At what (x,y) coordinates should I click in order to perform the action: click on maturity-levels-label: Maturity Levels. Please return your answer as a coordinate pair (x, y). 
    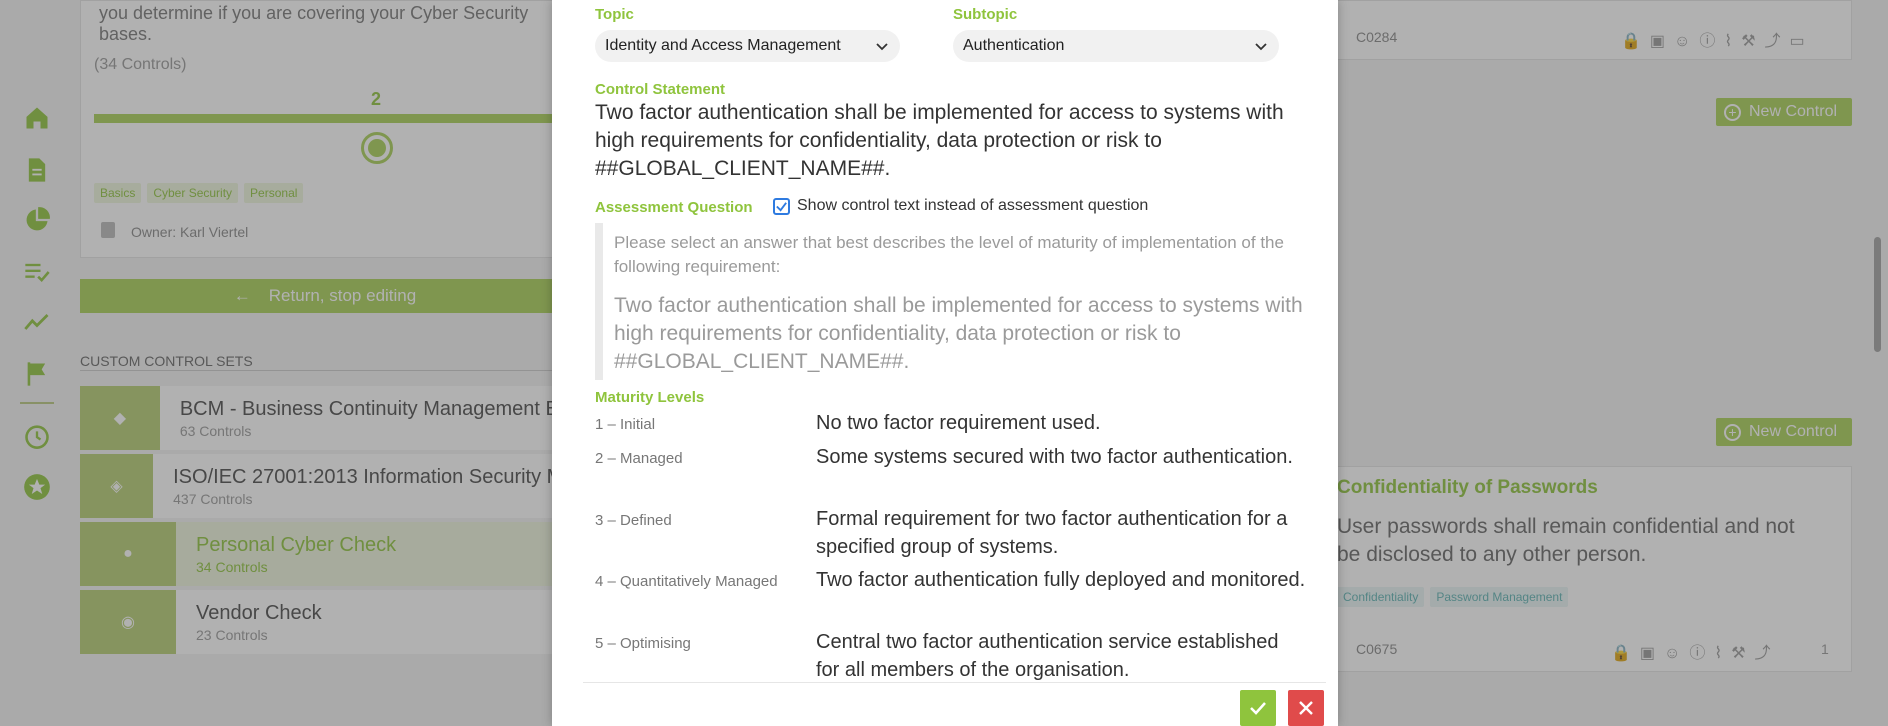
    Looking at the image, I should click on (650, 397).